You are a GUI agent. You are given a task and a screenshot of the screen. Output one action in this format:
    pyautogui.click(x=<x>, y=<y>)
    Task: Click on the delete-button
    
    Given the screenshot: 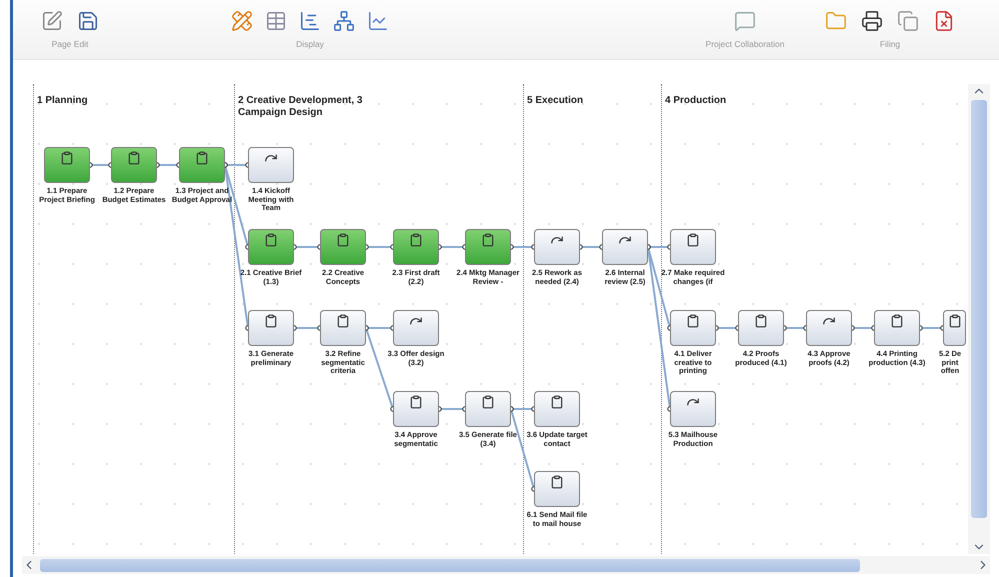 What is the action you would take?
    pyautogui.click(x=944, y=21)
    